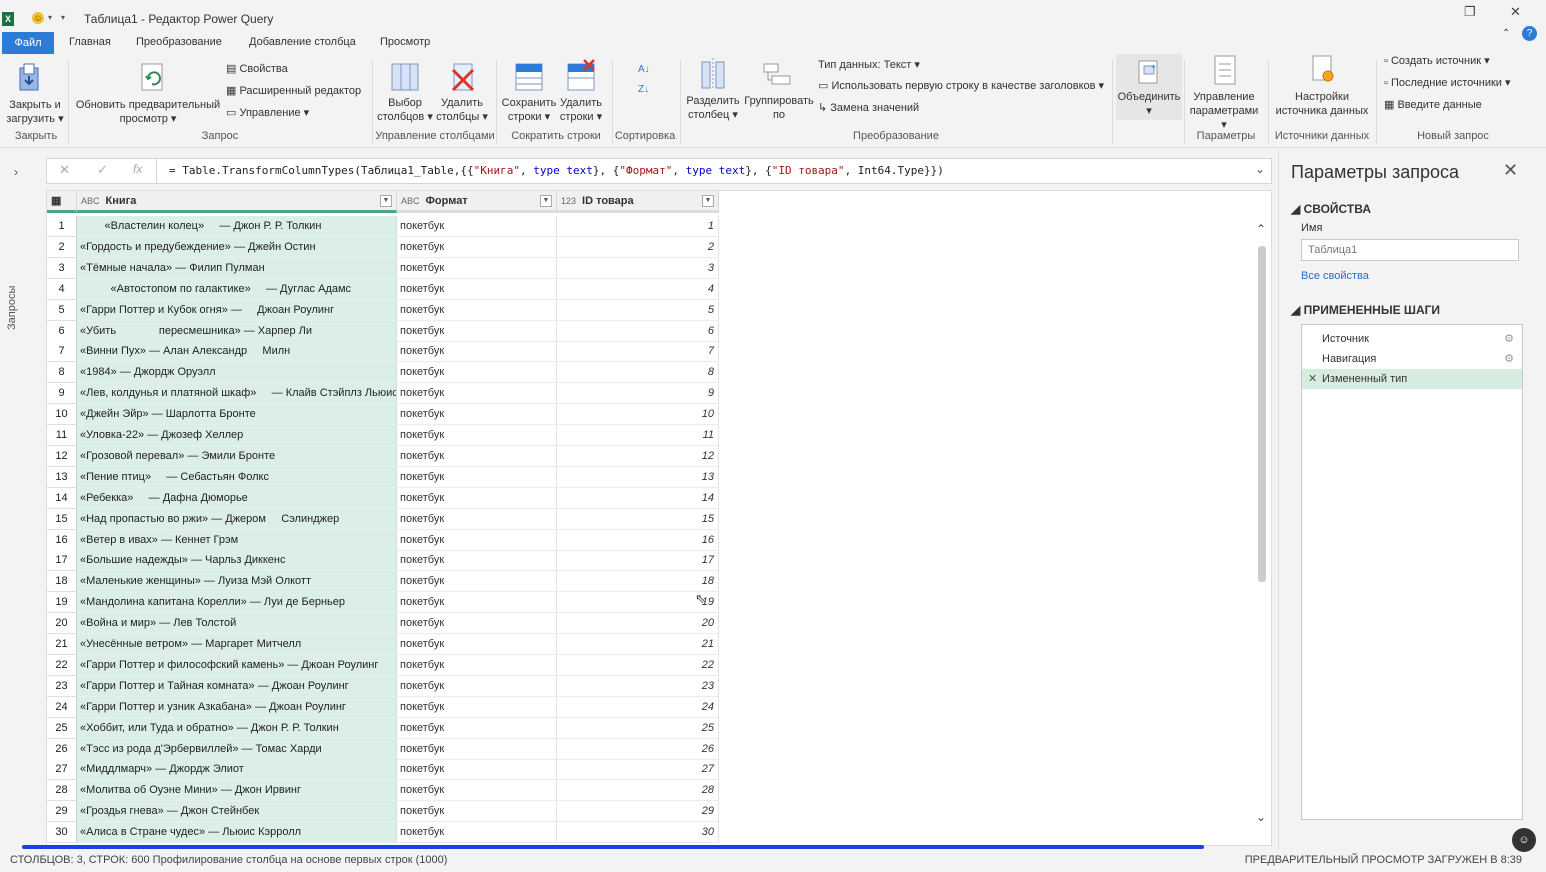  Describe the element at coordinates (383, 373) in the screenshot. I see `table-row: 8 «1984» — Джордж Оруэлл покетбук 8` at that location.